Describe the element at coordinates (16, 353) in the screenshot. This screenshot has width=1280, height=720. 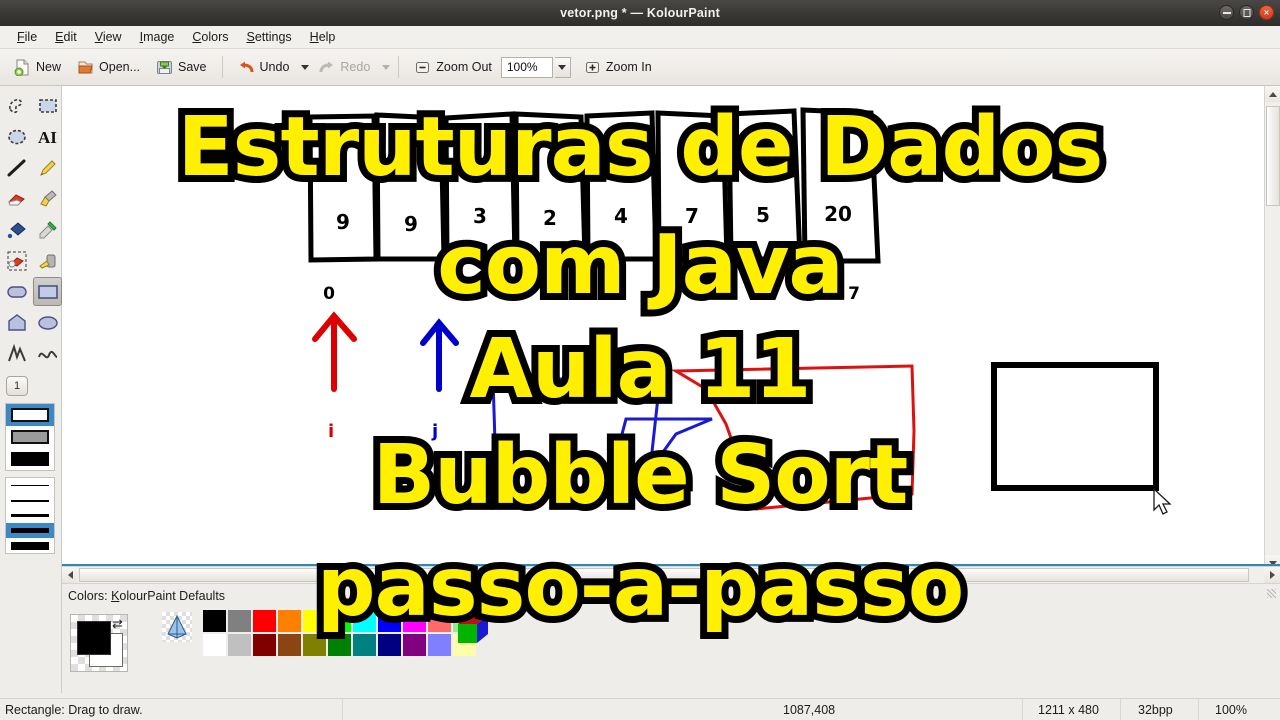
I see `tool-polyline` at that location.